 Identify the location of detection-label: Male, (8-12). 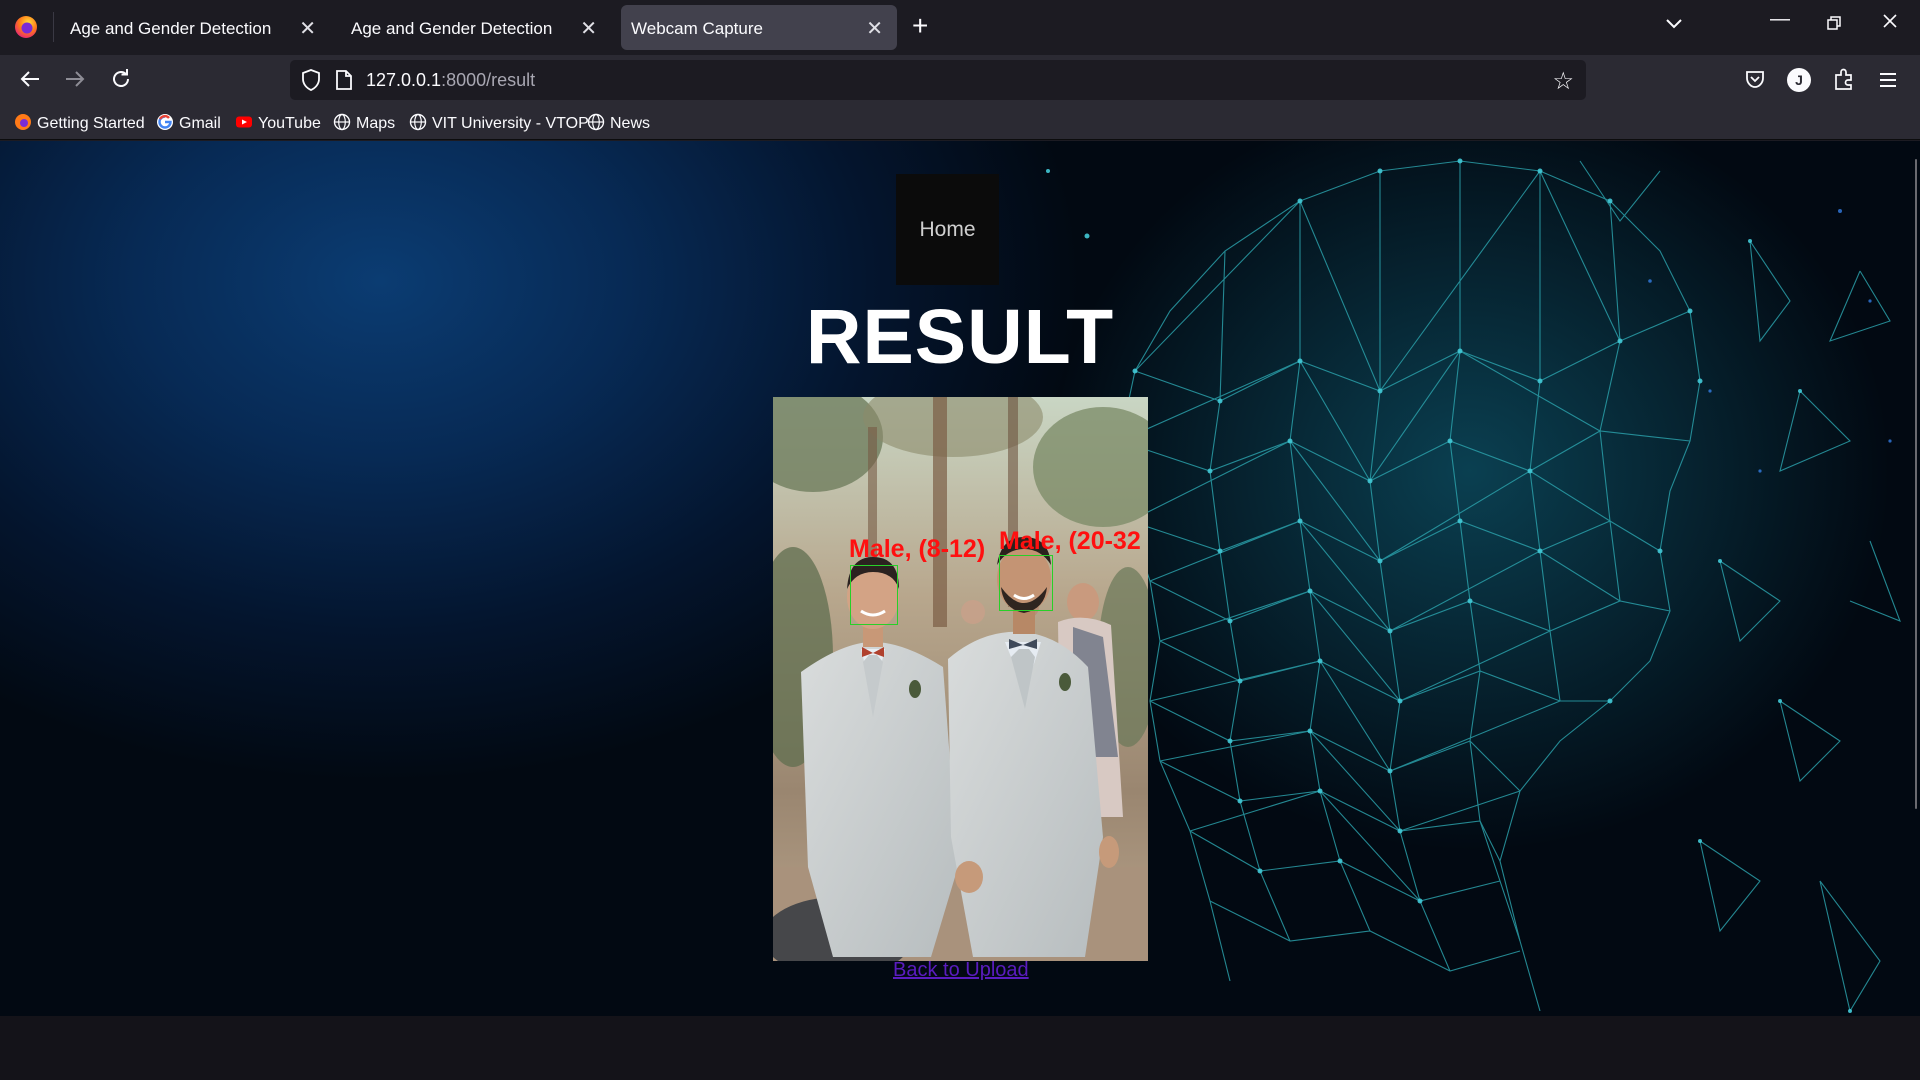
(917, 549).